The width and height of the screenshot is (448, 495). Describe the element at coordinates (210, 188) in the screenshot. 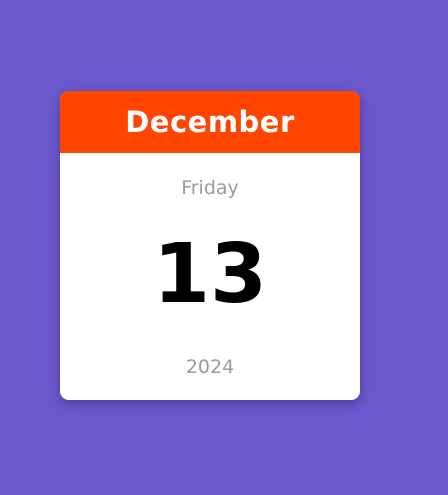

I see `weekday-label: Friday` at that location.